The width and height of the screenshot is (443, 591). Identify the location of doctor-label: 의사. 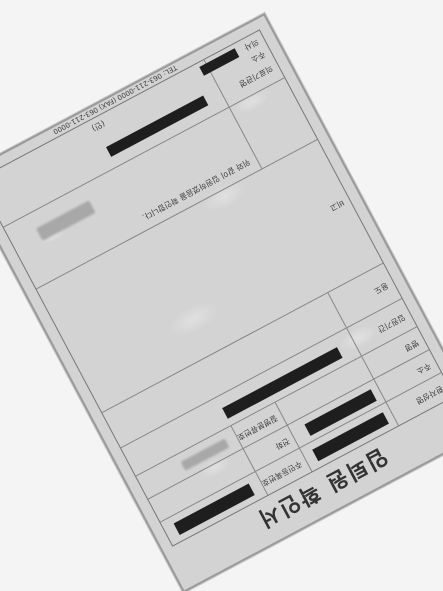
(251, 44).